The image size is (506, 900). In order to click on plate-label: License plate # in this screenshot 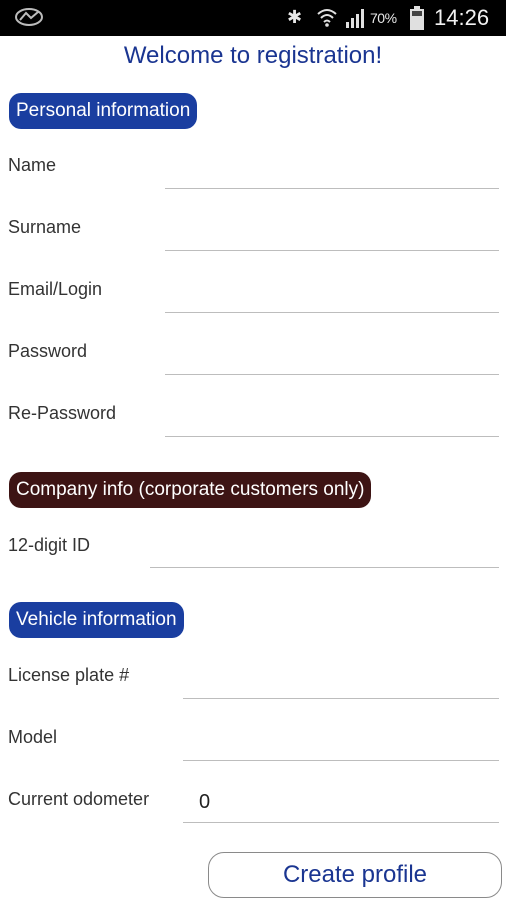, I will do `click(69, 675)`.